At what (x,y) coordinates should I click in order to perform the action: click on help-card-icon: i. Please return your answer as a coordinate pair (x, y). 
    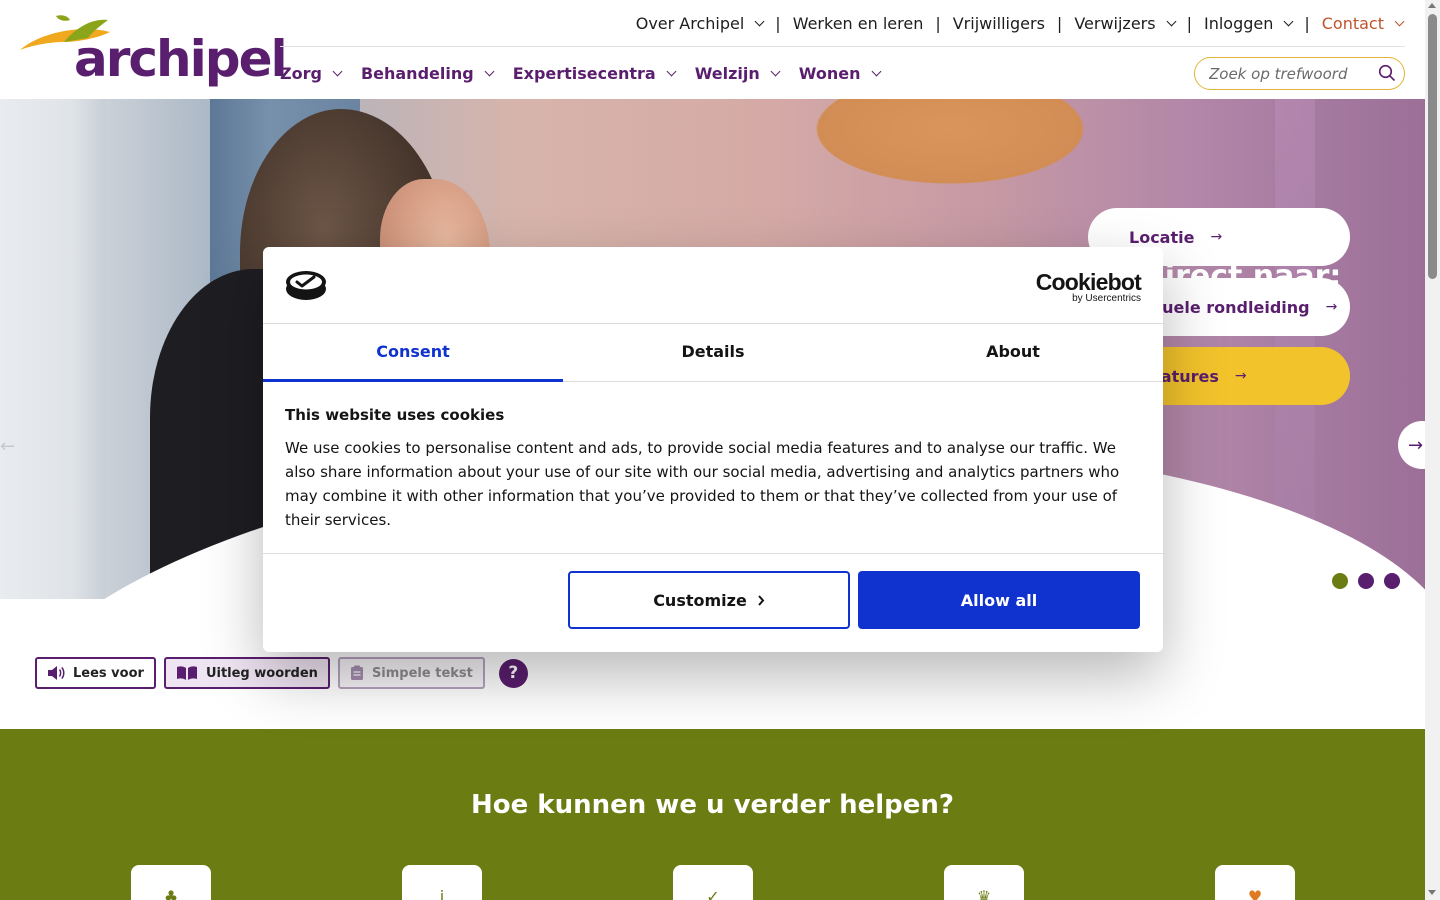
    Looking at the image, I should click on (442, 893).